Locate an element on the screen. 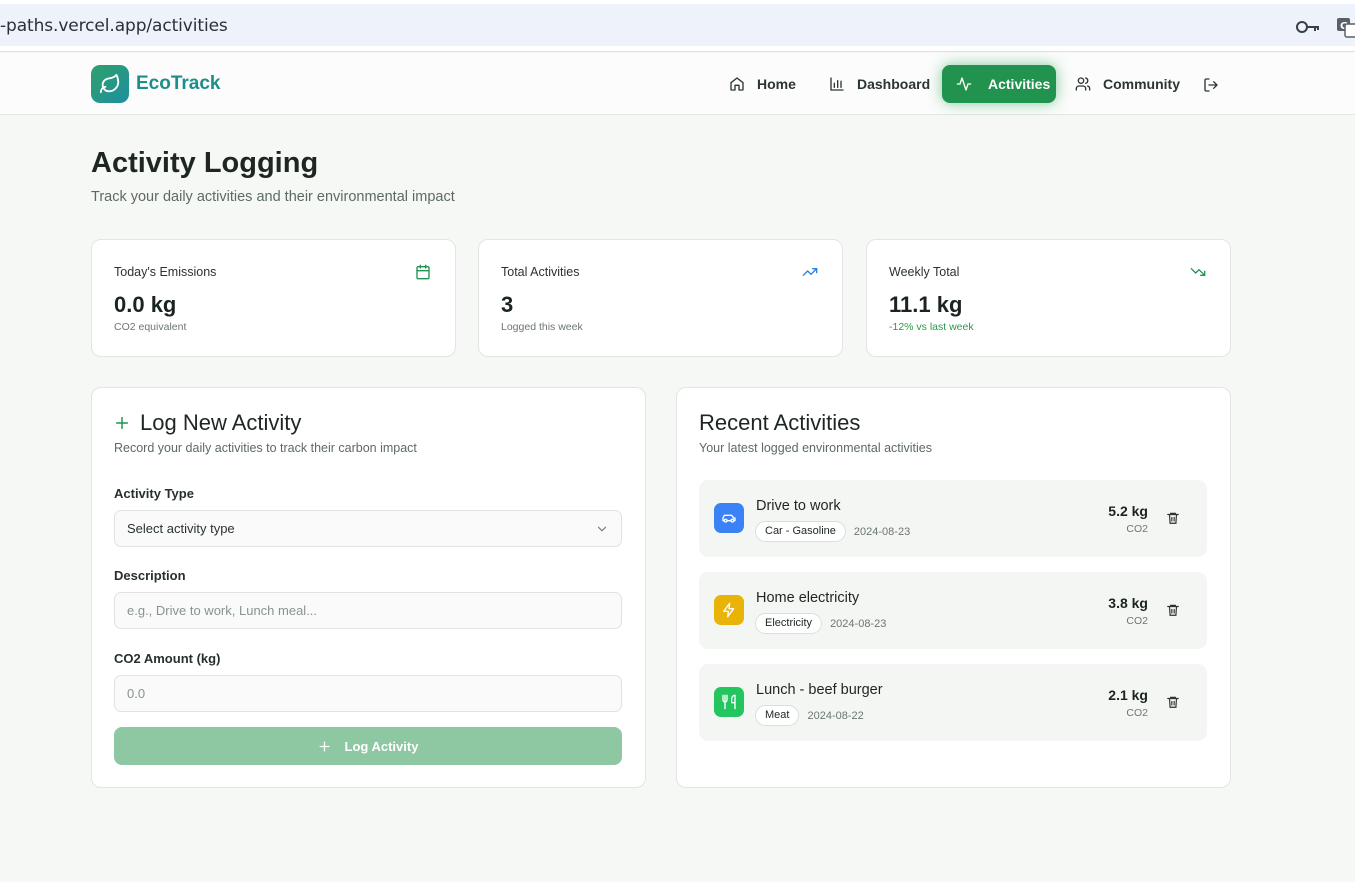 The image size is (1355, 882). stat-label: Total Activities is located at coordinates (540, 272).